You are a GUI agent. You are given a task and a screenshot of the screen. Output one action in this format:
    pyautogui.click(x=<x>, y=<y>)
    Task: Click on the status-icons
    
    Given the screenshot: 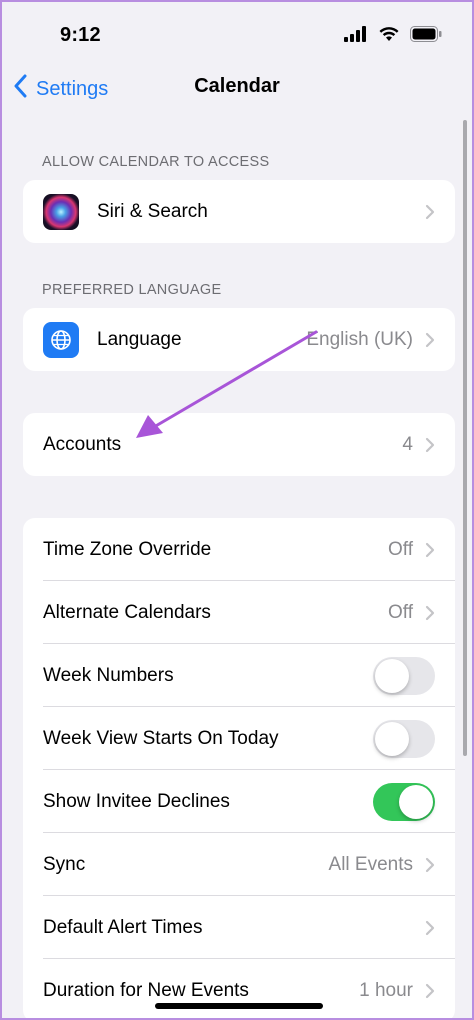 What is the action you would take?
    pyautogui.click(x=393, y=36)
    